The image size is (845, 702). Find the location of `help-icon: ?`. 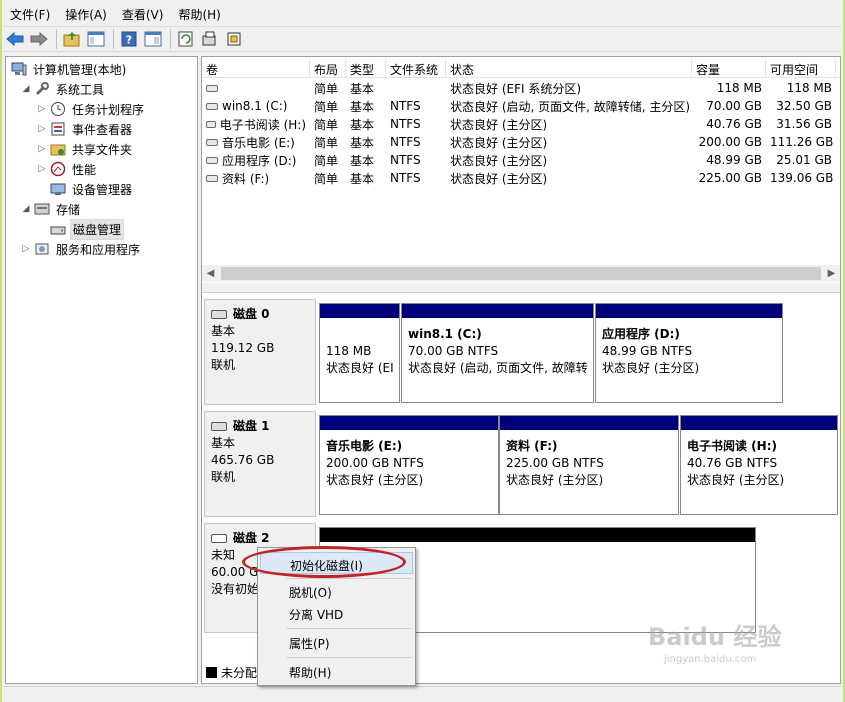

help-icon: ? is located at coordinates (129, 39).